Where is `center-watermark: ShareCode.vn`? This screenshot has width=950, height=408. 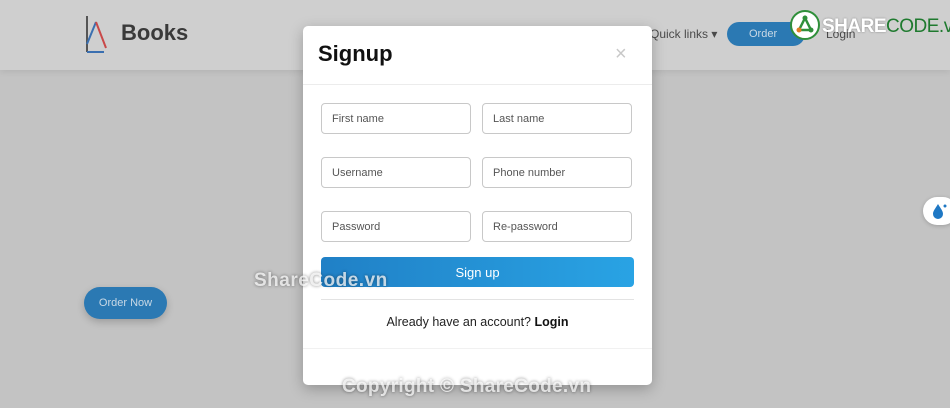
center-watermark: ShareCode.vn is located at coordinates (321, 280).